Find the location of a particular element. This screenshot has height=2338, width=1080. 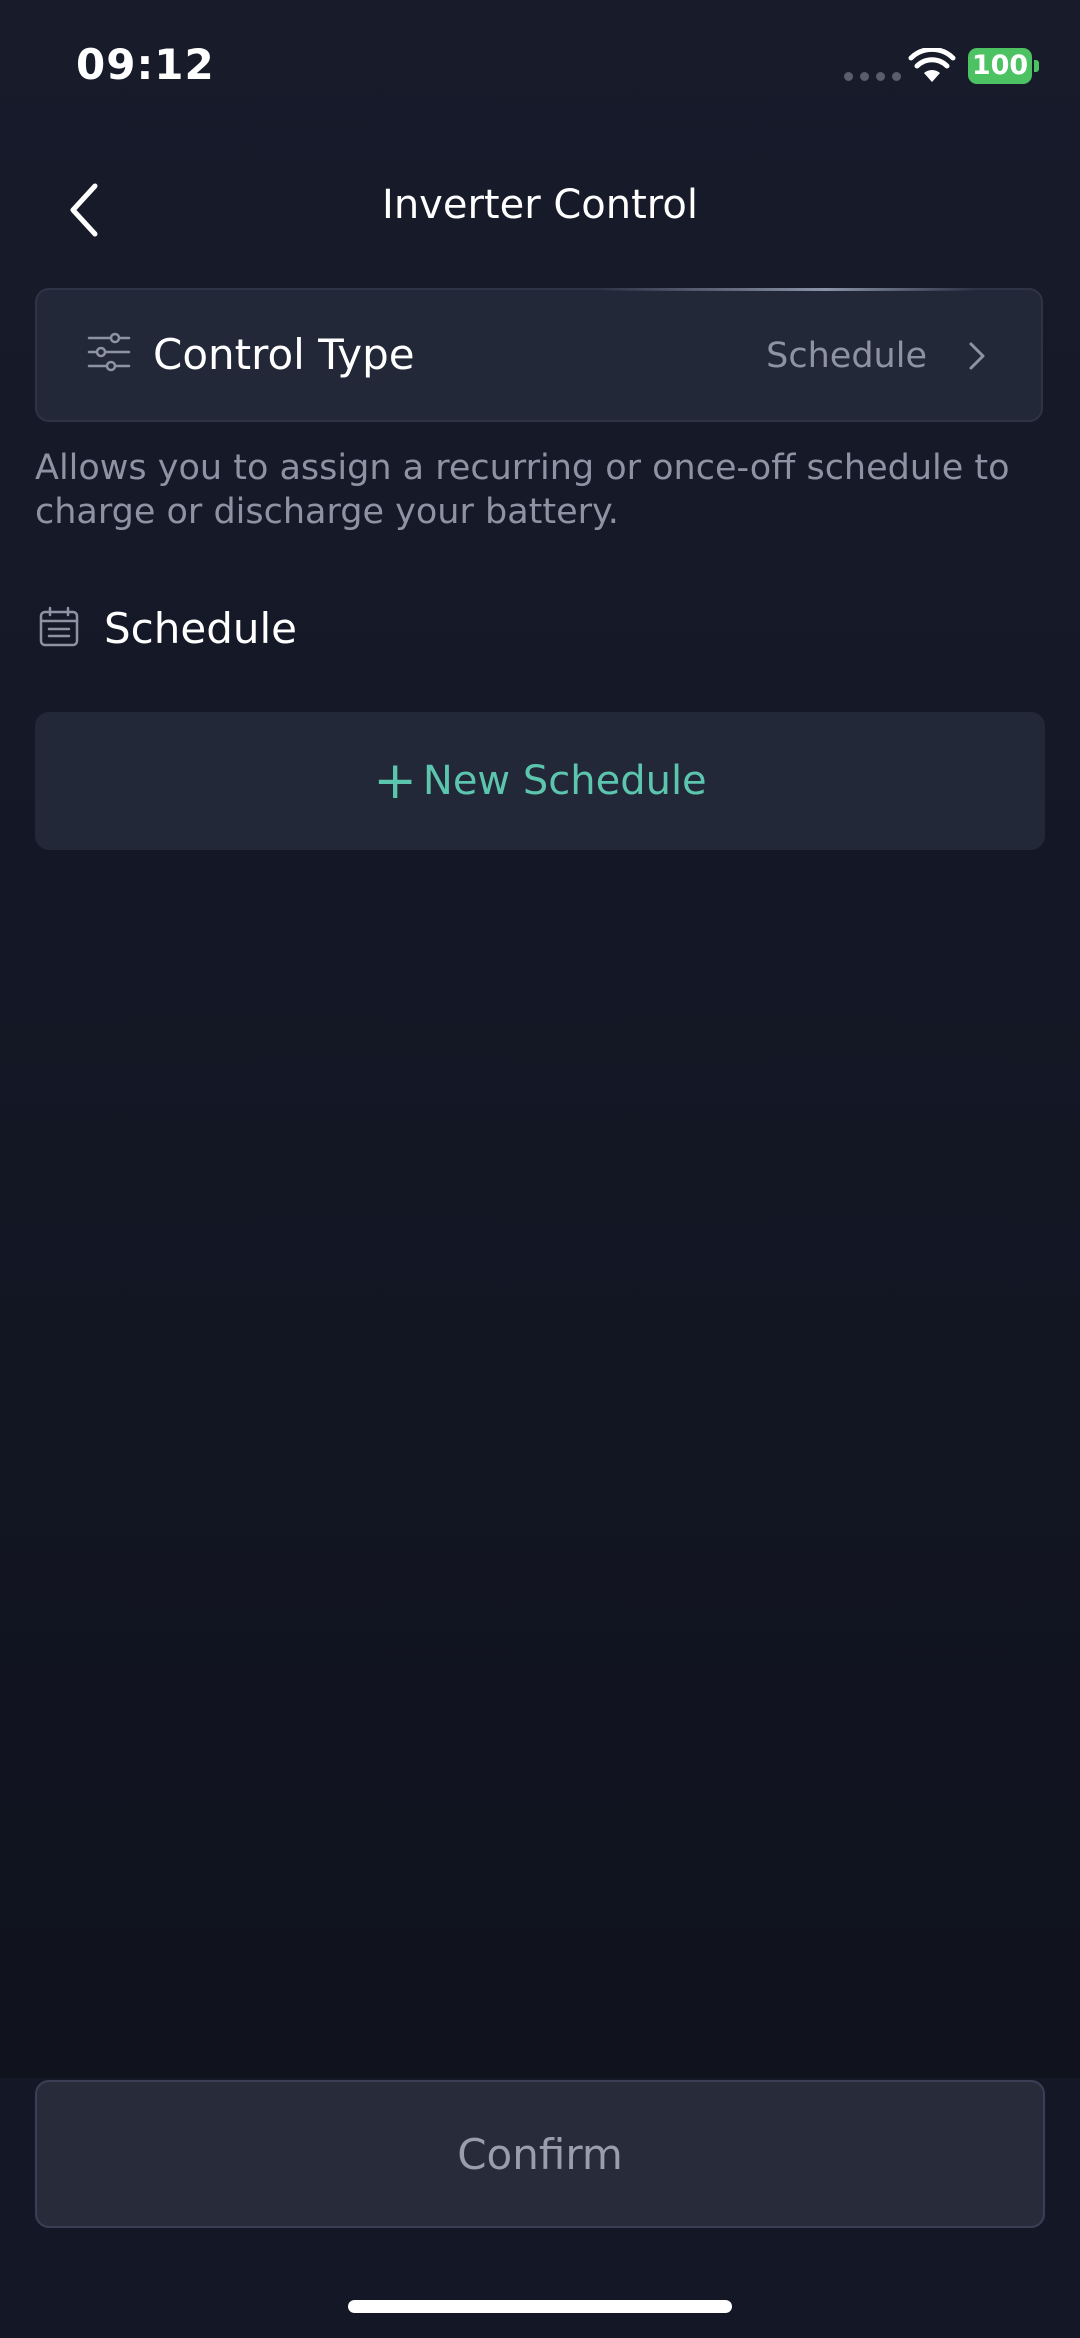

page-title: Inverter Control is located at coordinates (540, 205).